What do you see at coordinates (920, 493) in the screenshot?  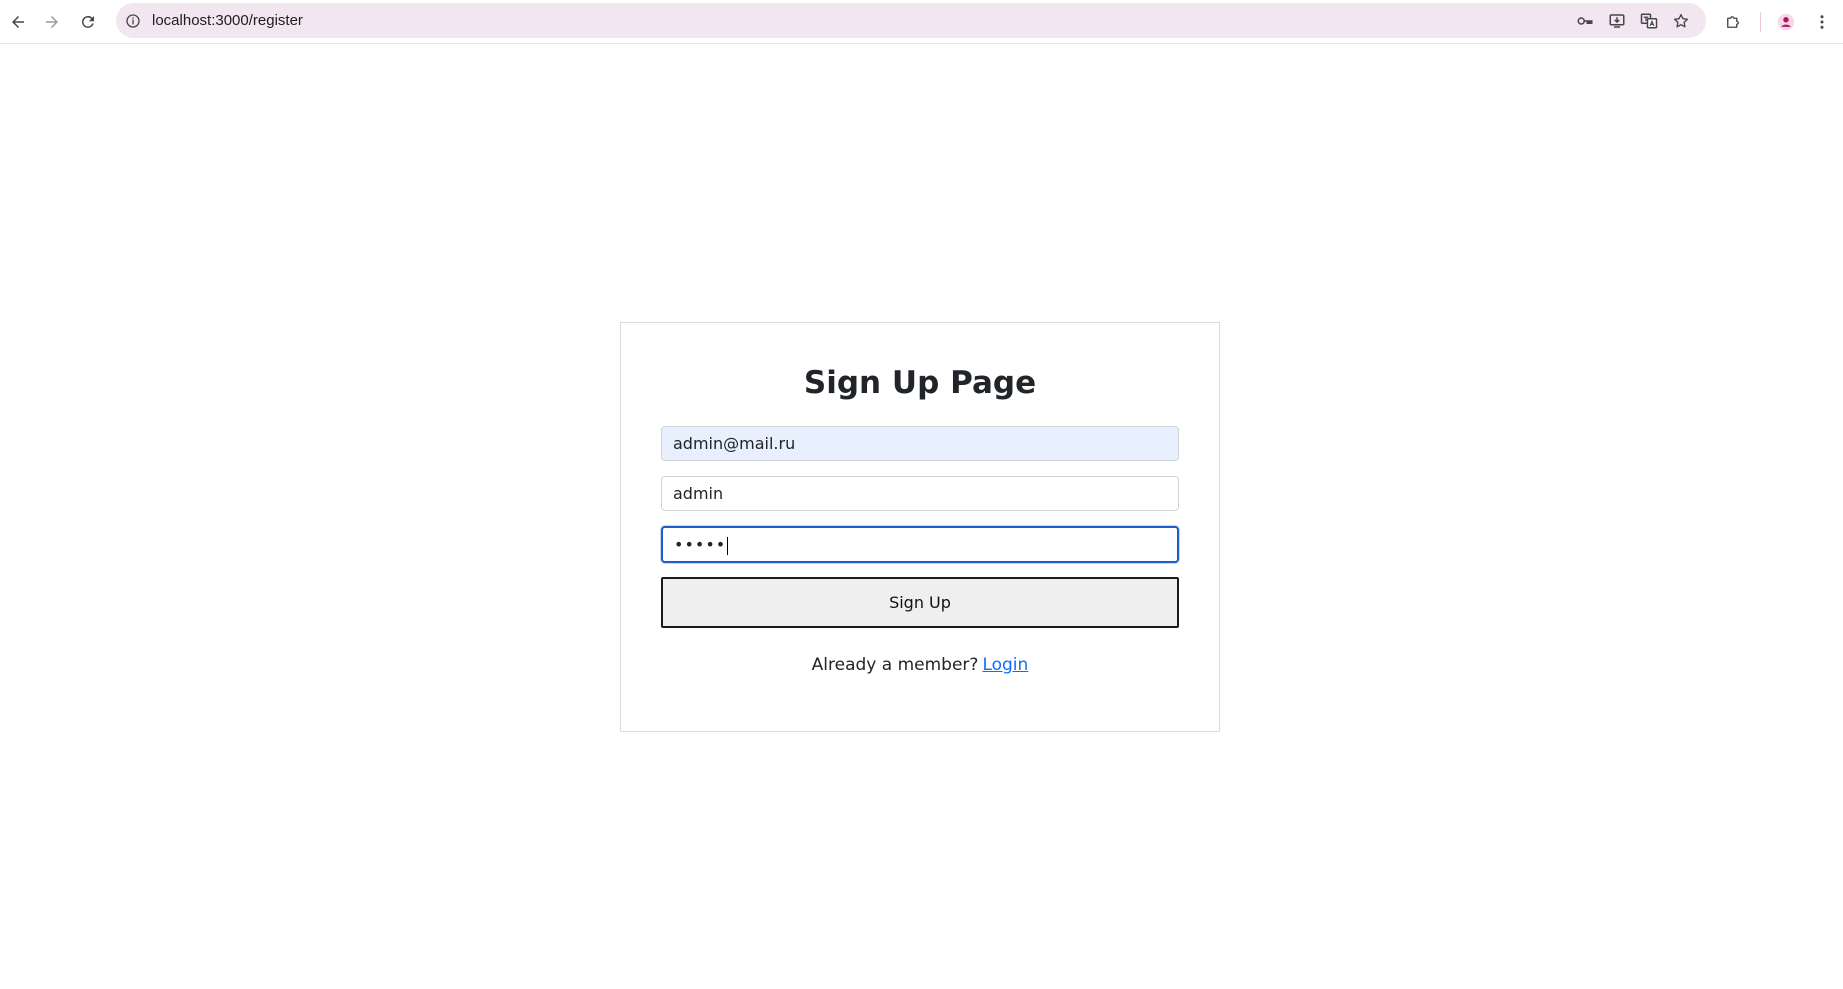 I see `username-field: admin` at bounding box center [920, 493].